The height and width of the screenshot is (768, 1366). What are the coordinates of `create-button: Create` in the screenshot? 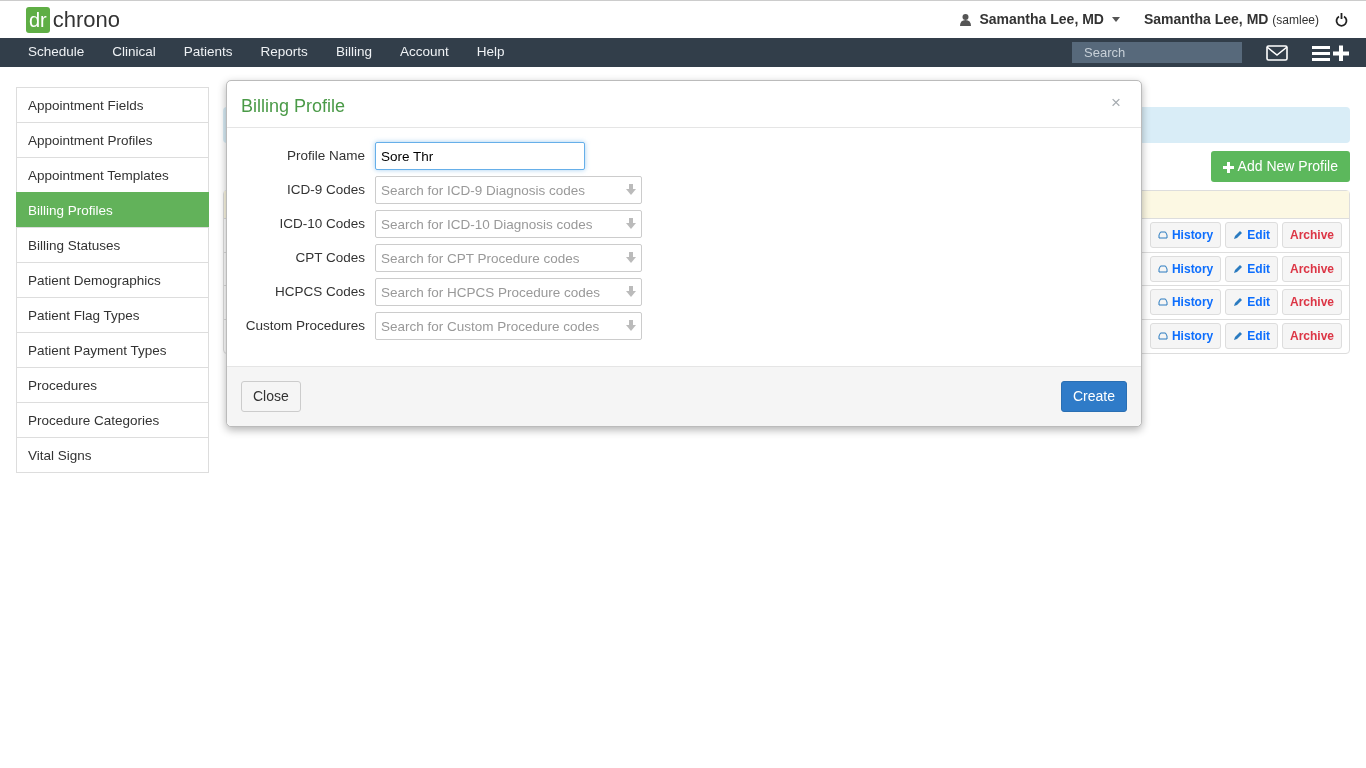 It's located at (1093, 396).